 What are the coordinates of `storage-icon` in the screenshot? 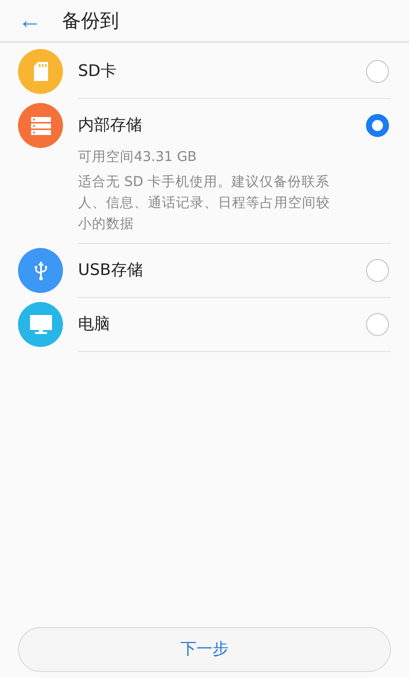 It's located at (40, 125).